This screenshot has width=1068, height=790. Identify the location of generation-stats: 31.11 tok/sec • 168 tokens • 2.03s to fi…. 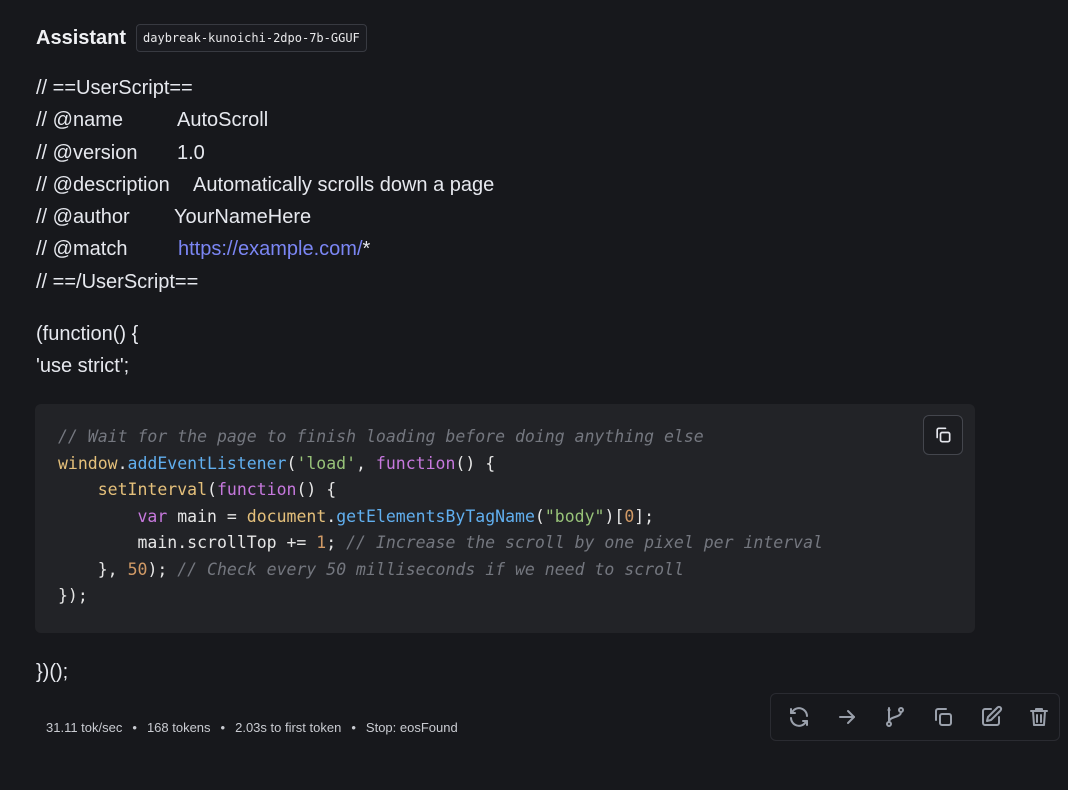
(252, 727).